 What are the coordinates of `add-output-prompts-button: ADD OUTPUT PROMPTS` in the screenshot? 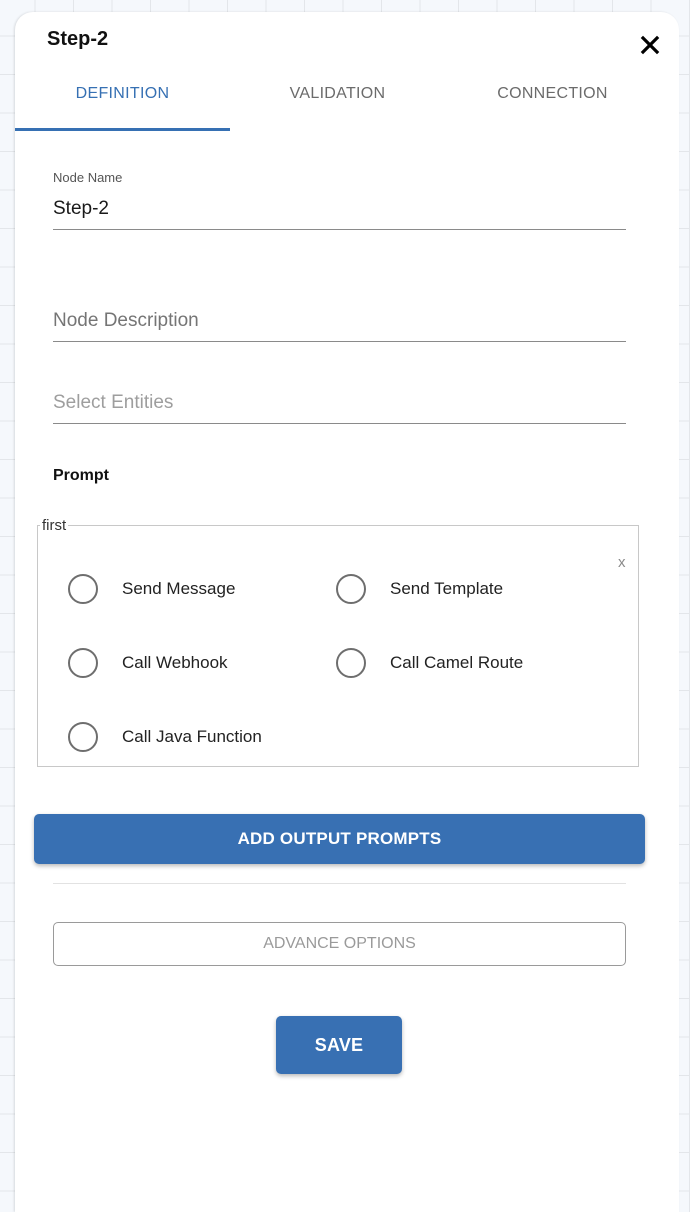 It's located at (339, 839).